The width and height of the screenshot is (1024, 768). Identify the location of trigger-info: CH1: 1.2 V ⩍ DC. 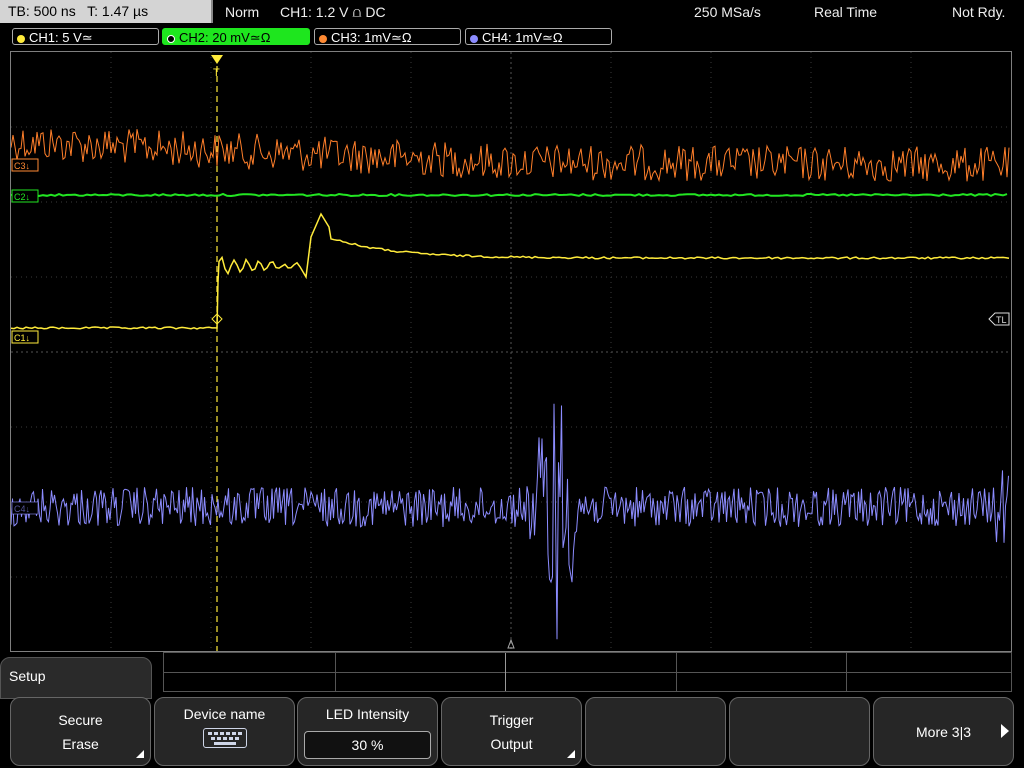
(333, 12).